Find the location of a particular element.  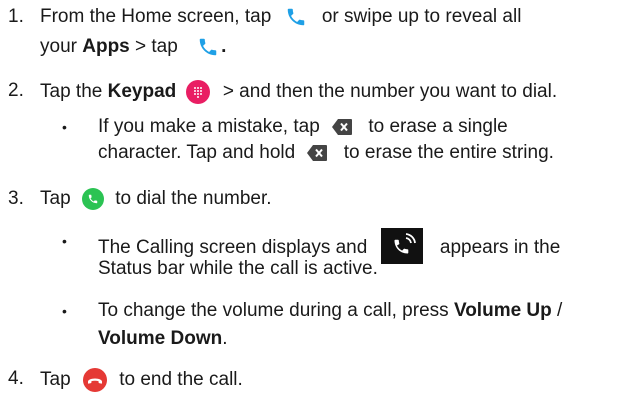

volume-down-label: Volume Down is located at coordinates (160, 338).